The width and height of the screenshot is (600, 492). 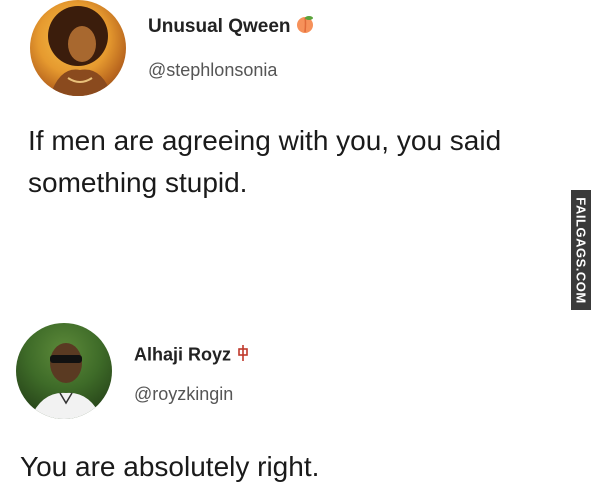 What do you see at coordinates (183, 354) in the screenshot?
I see `display-name-text: Alhaji Royz` at bounding box center [183, 354].